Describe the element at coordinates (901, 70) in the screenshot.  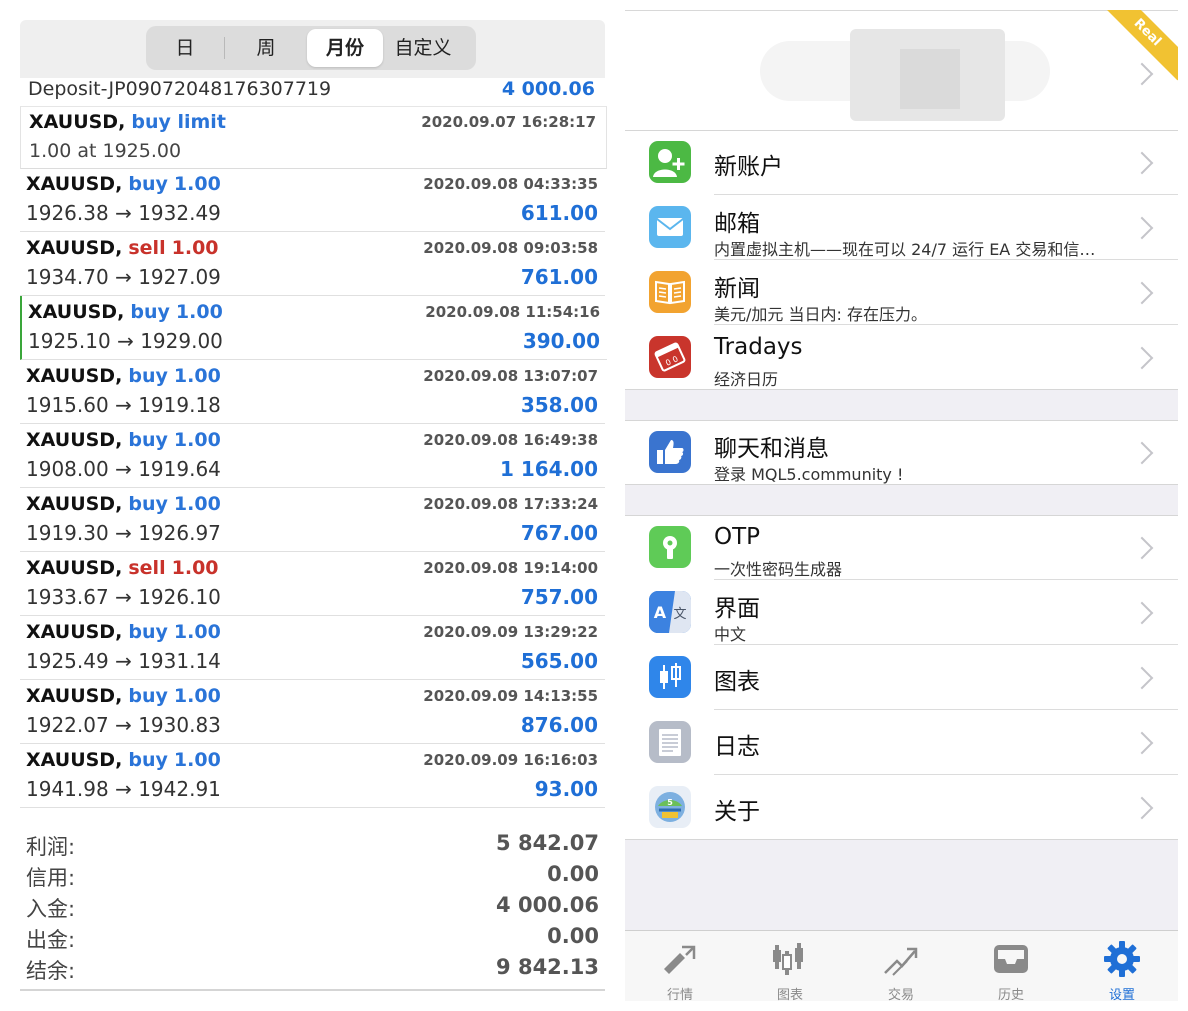
I see `account-header: Real` at that location.